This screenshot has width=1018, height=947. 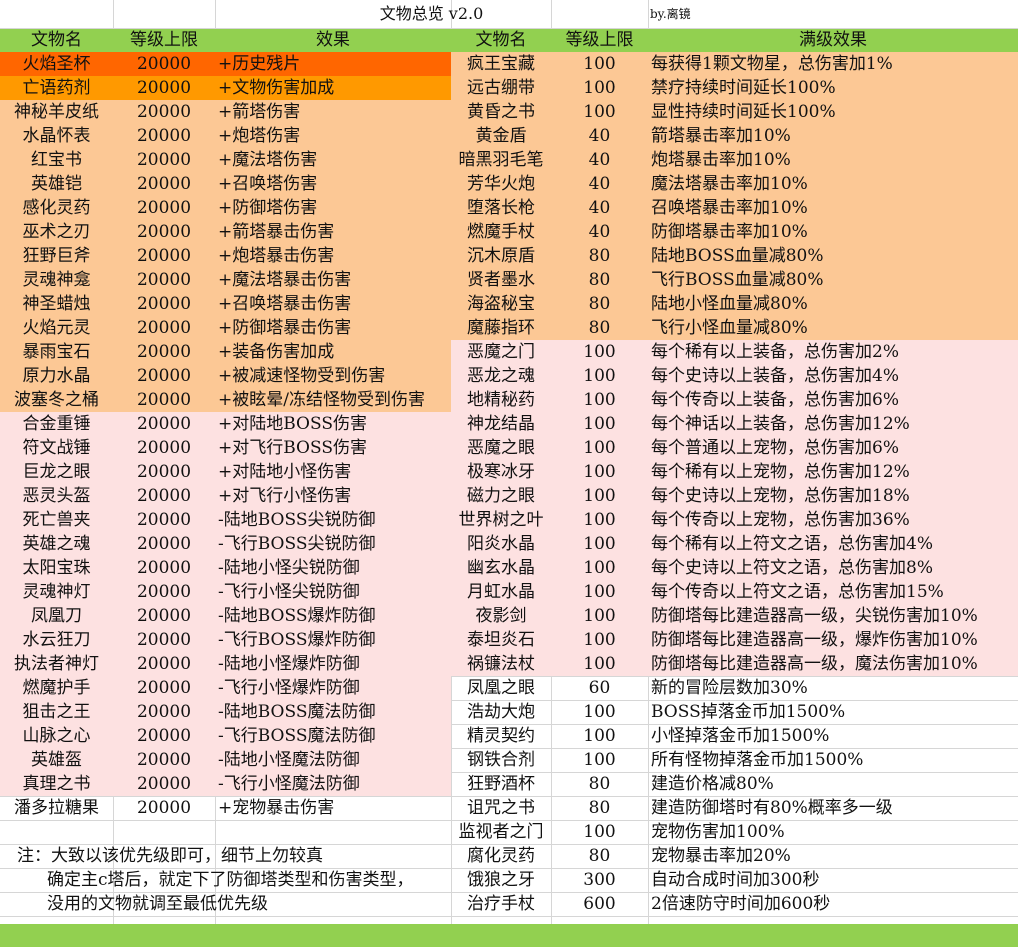 I want to click on relic-name: 贤者墨水, so click(x=501, y=280).